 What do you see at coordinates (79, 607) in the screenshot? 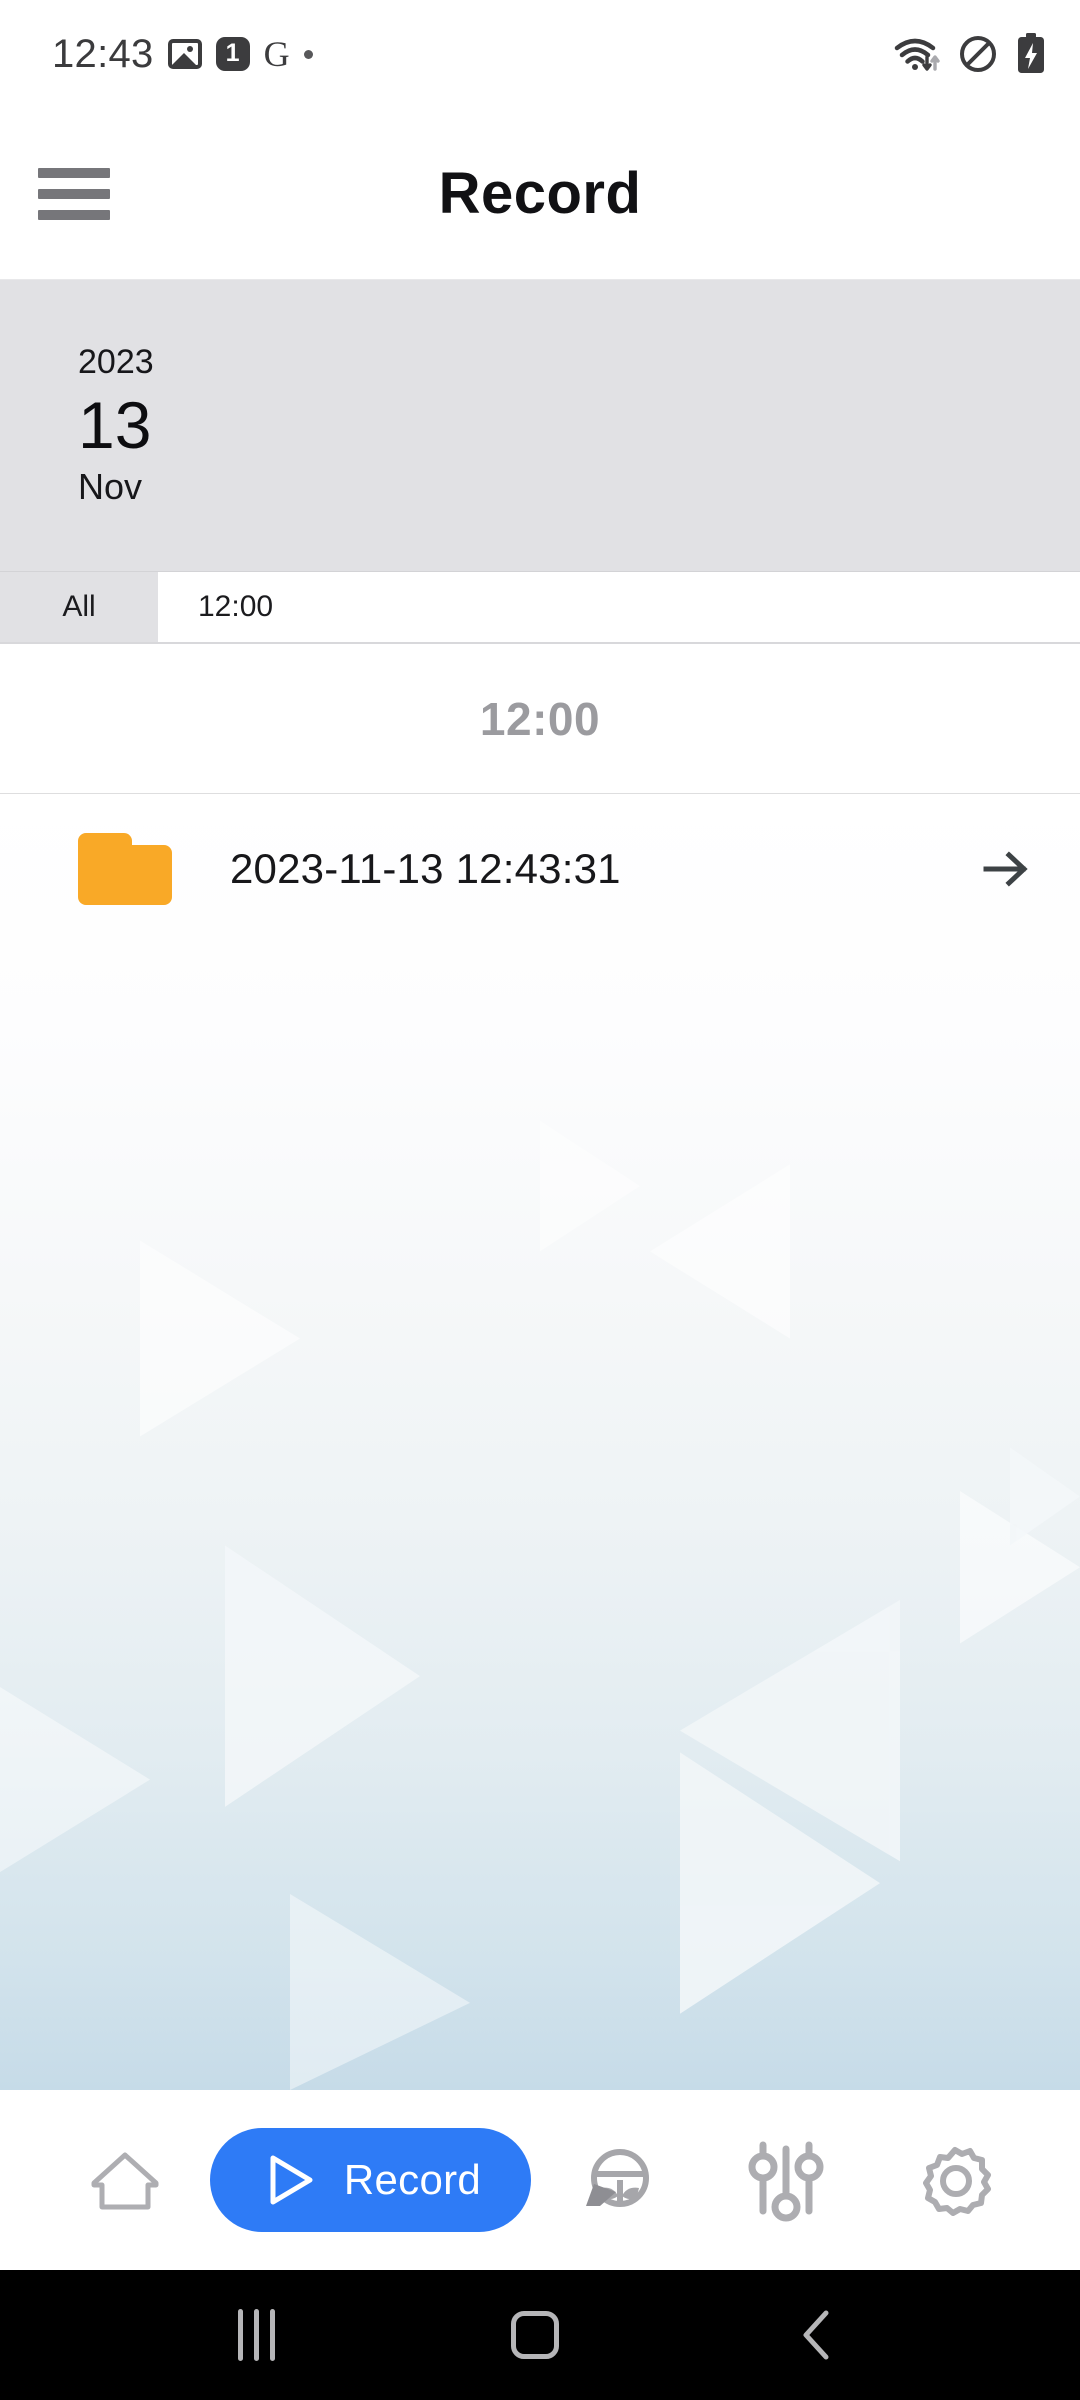
I see `tab-all: All` at bounding box center [79, 607].